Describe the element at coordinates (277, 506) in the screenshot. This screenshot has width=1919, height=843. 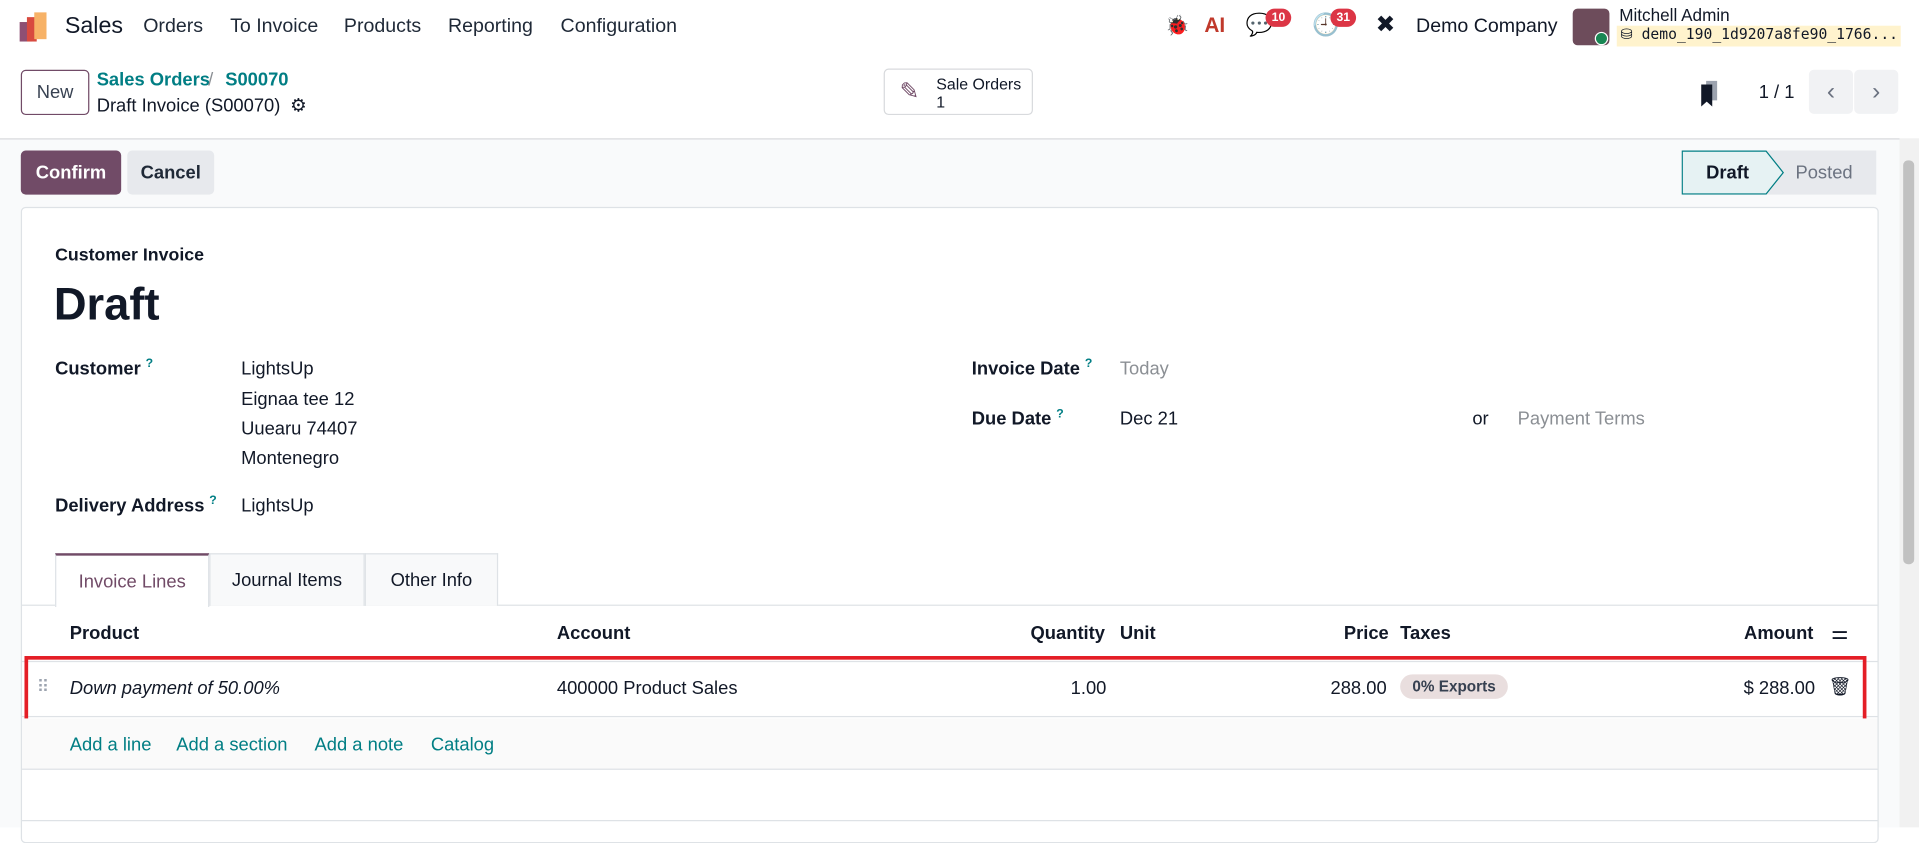
I see `delivery-address-field: LightsUp` at that location.